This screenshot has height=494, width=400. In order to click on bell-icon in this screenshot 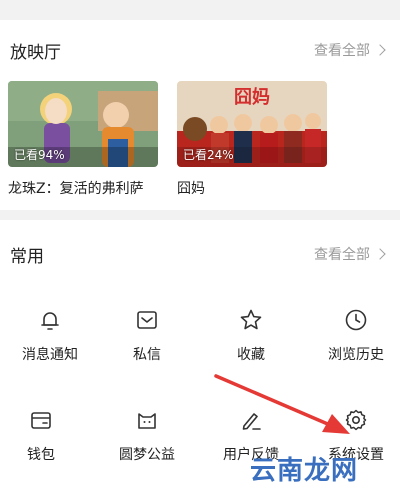, I will do `click(50, 321)`.